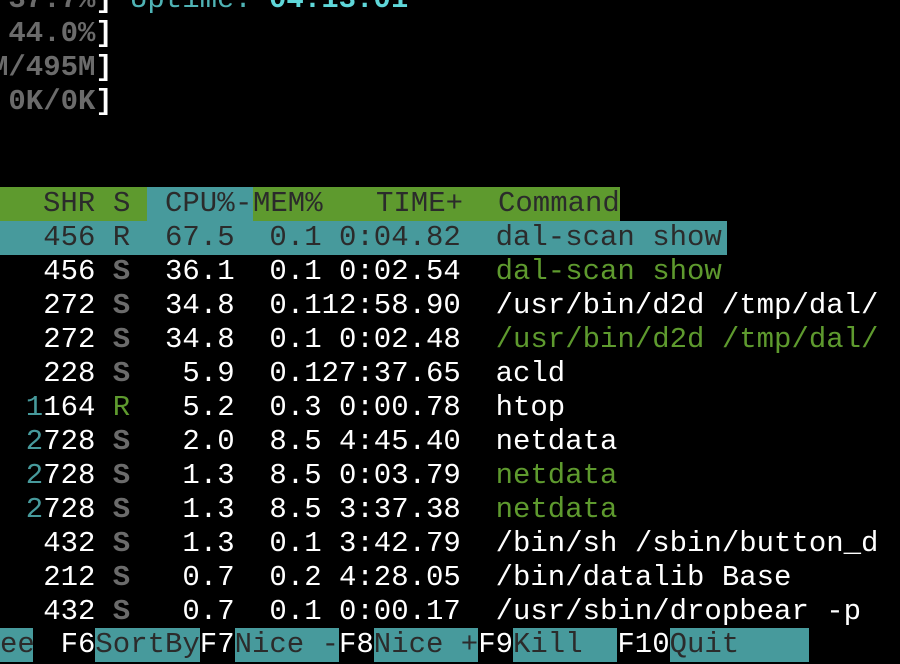 The image size is (900, 664). I want to click on column-header-shr: SHR, so click(69, 204).